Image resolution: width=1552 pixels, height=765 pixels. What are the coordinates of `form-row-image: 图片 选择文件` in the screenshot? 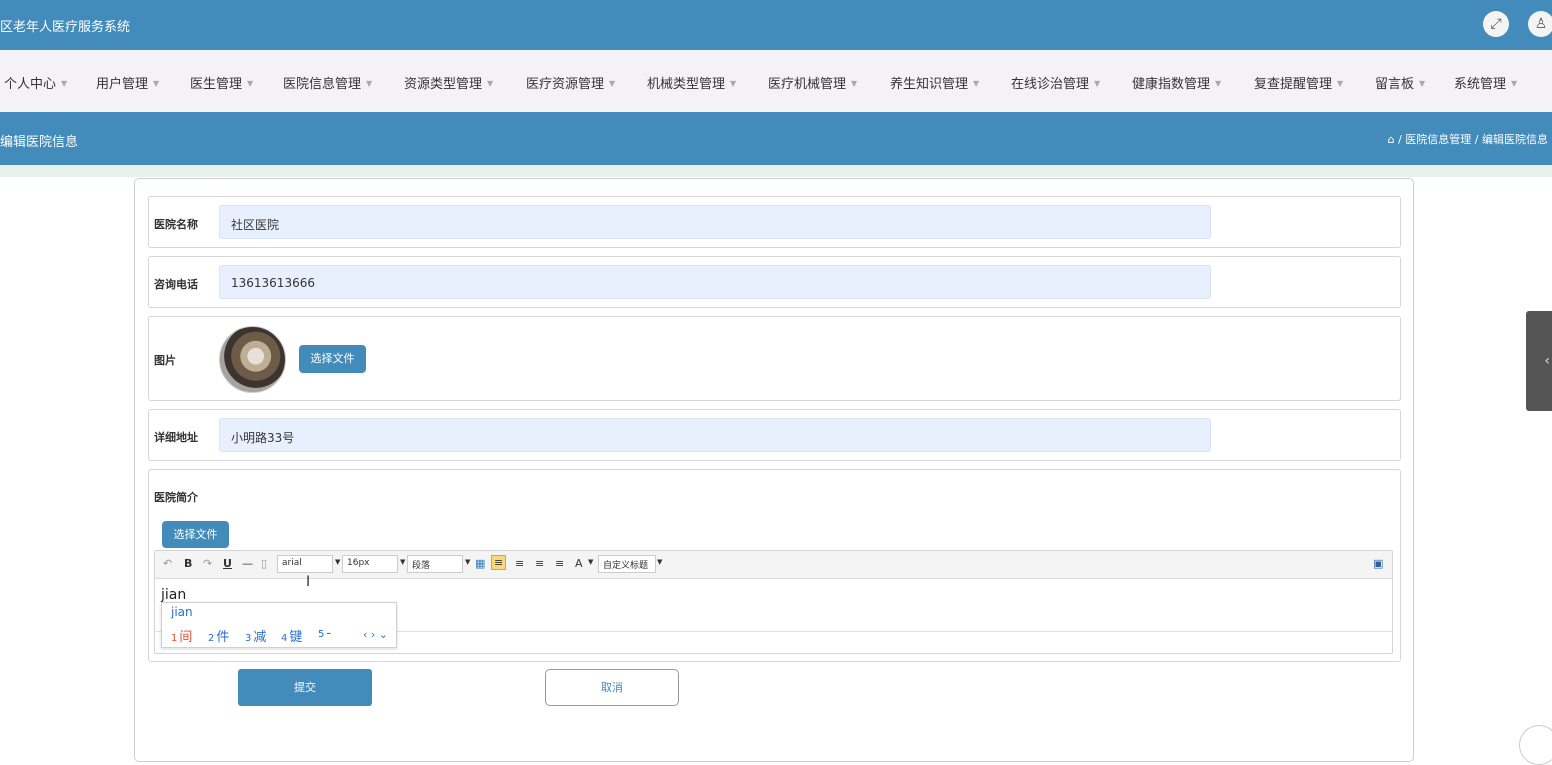 It's located at (774, 358).